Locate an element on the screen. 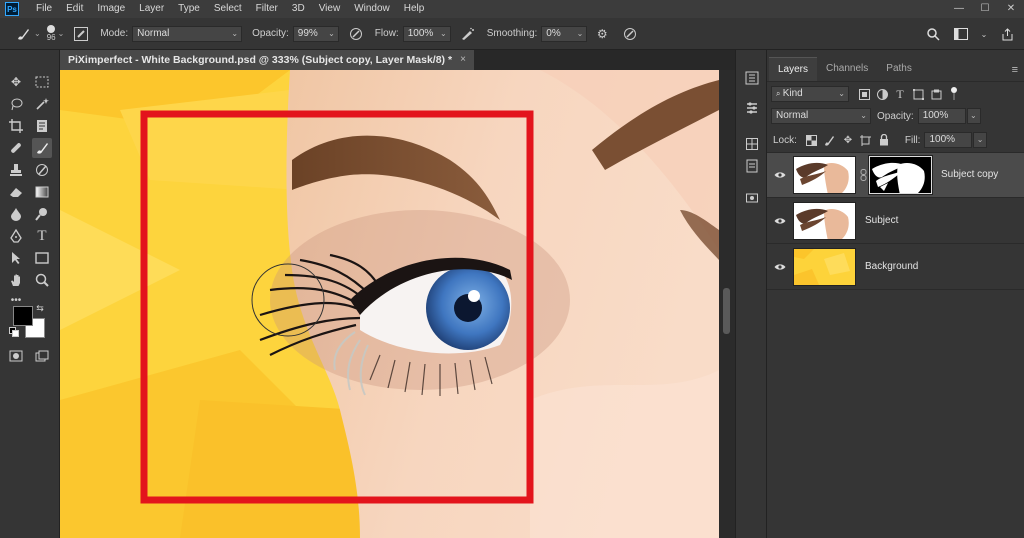  type-filter-icon: T is located at coordinates (900, 94).